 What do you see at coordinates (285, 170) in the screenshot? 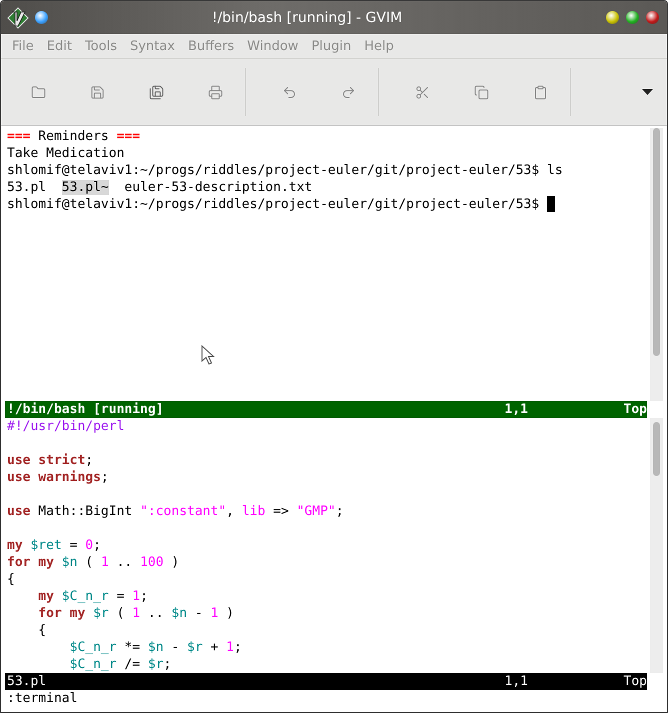
I see `terminal-line: shlomif@telaviv1:~/progs/riddles/project-euler/git/project-euler/53$ ls` at bounding box center [285, 170].